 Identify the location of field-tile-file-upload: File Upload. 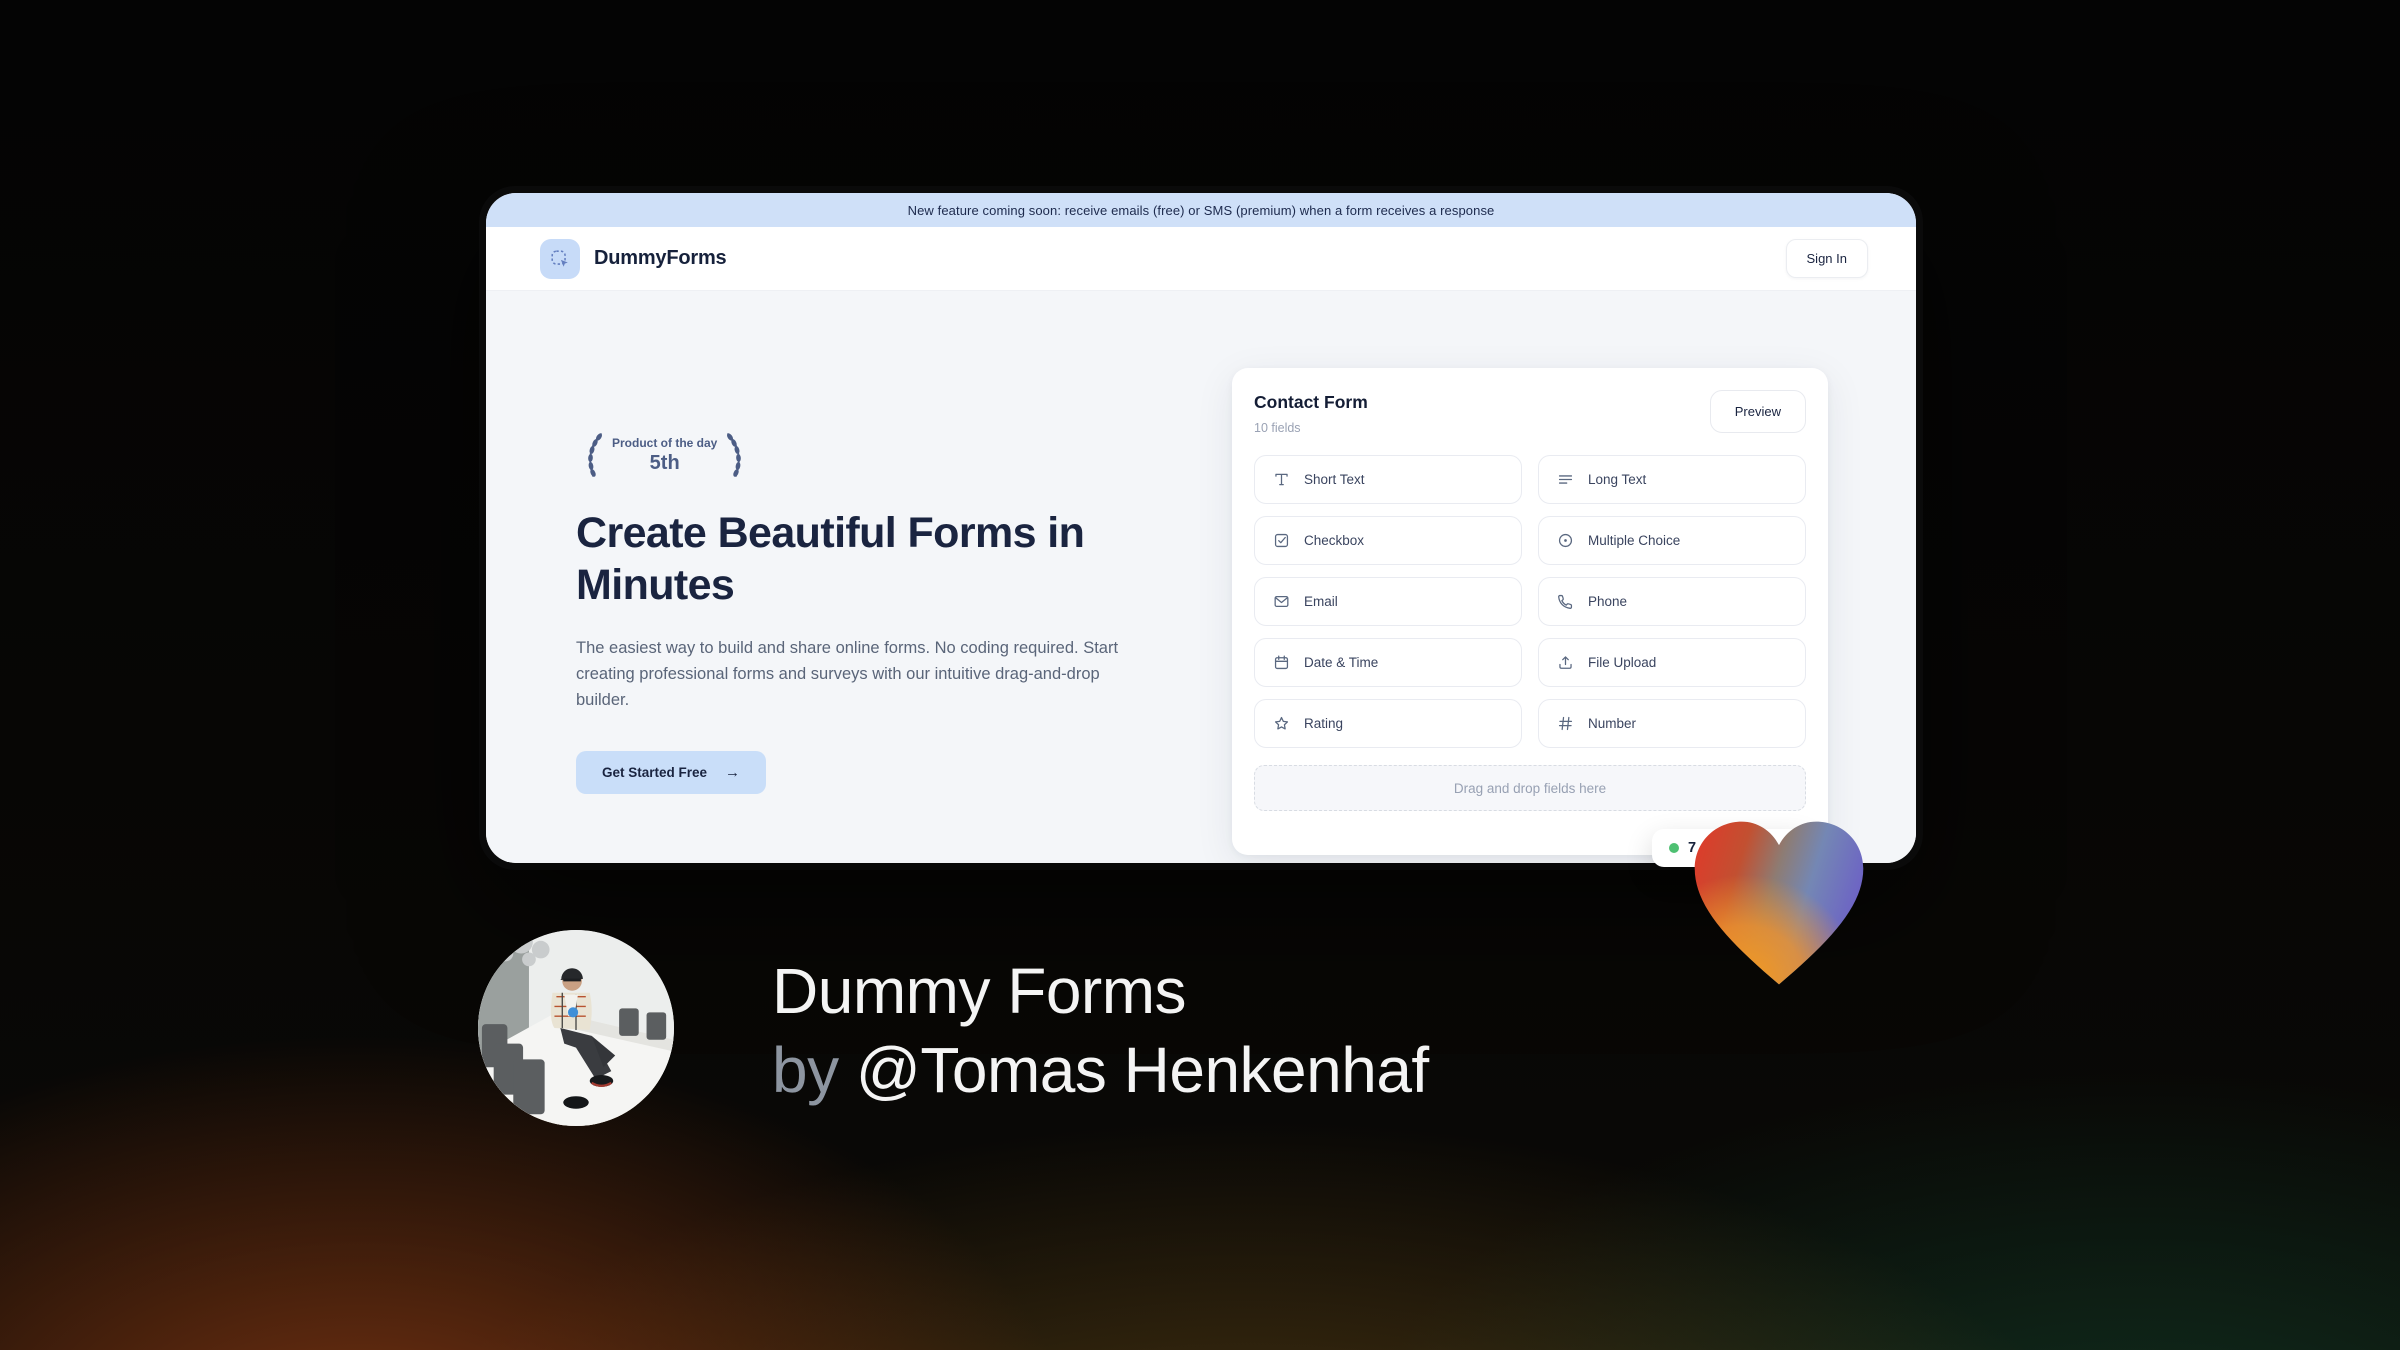
(1672, 662).